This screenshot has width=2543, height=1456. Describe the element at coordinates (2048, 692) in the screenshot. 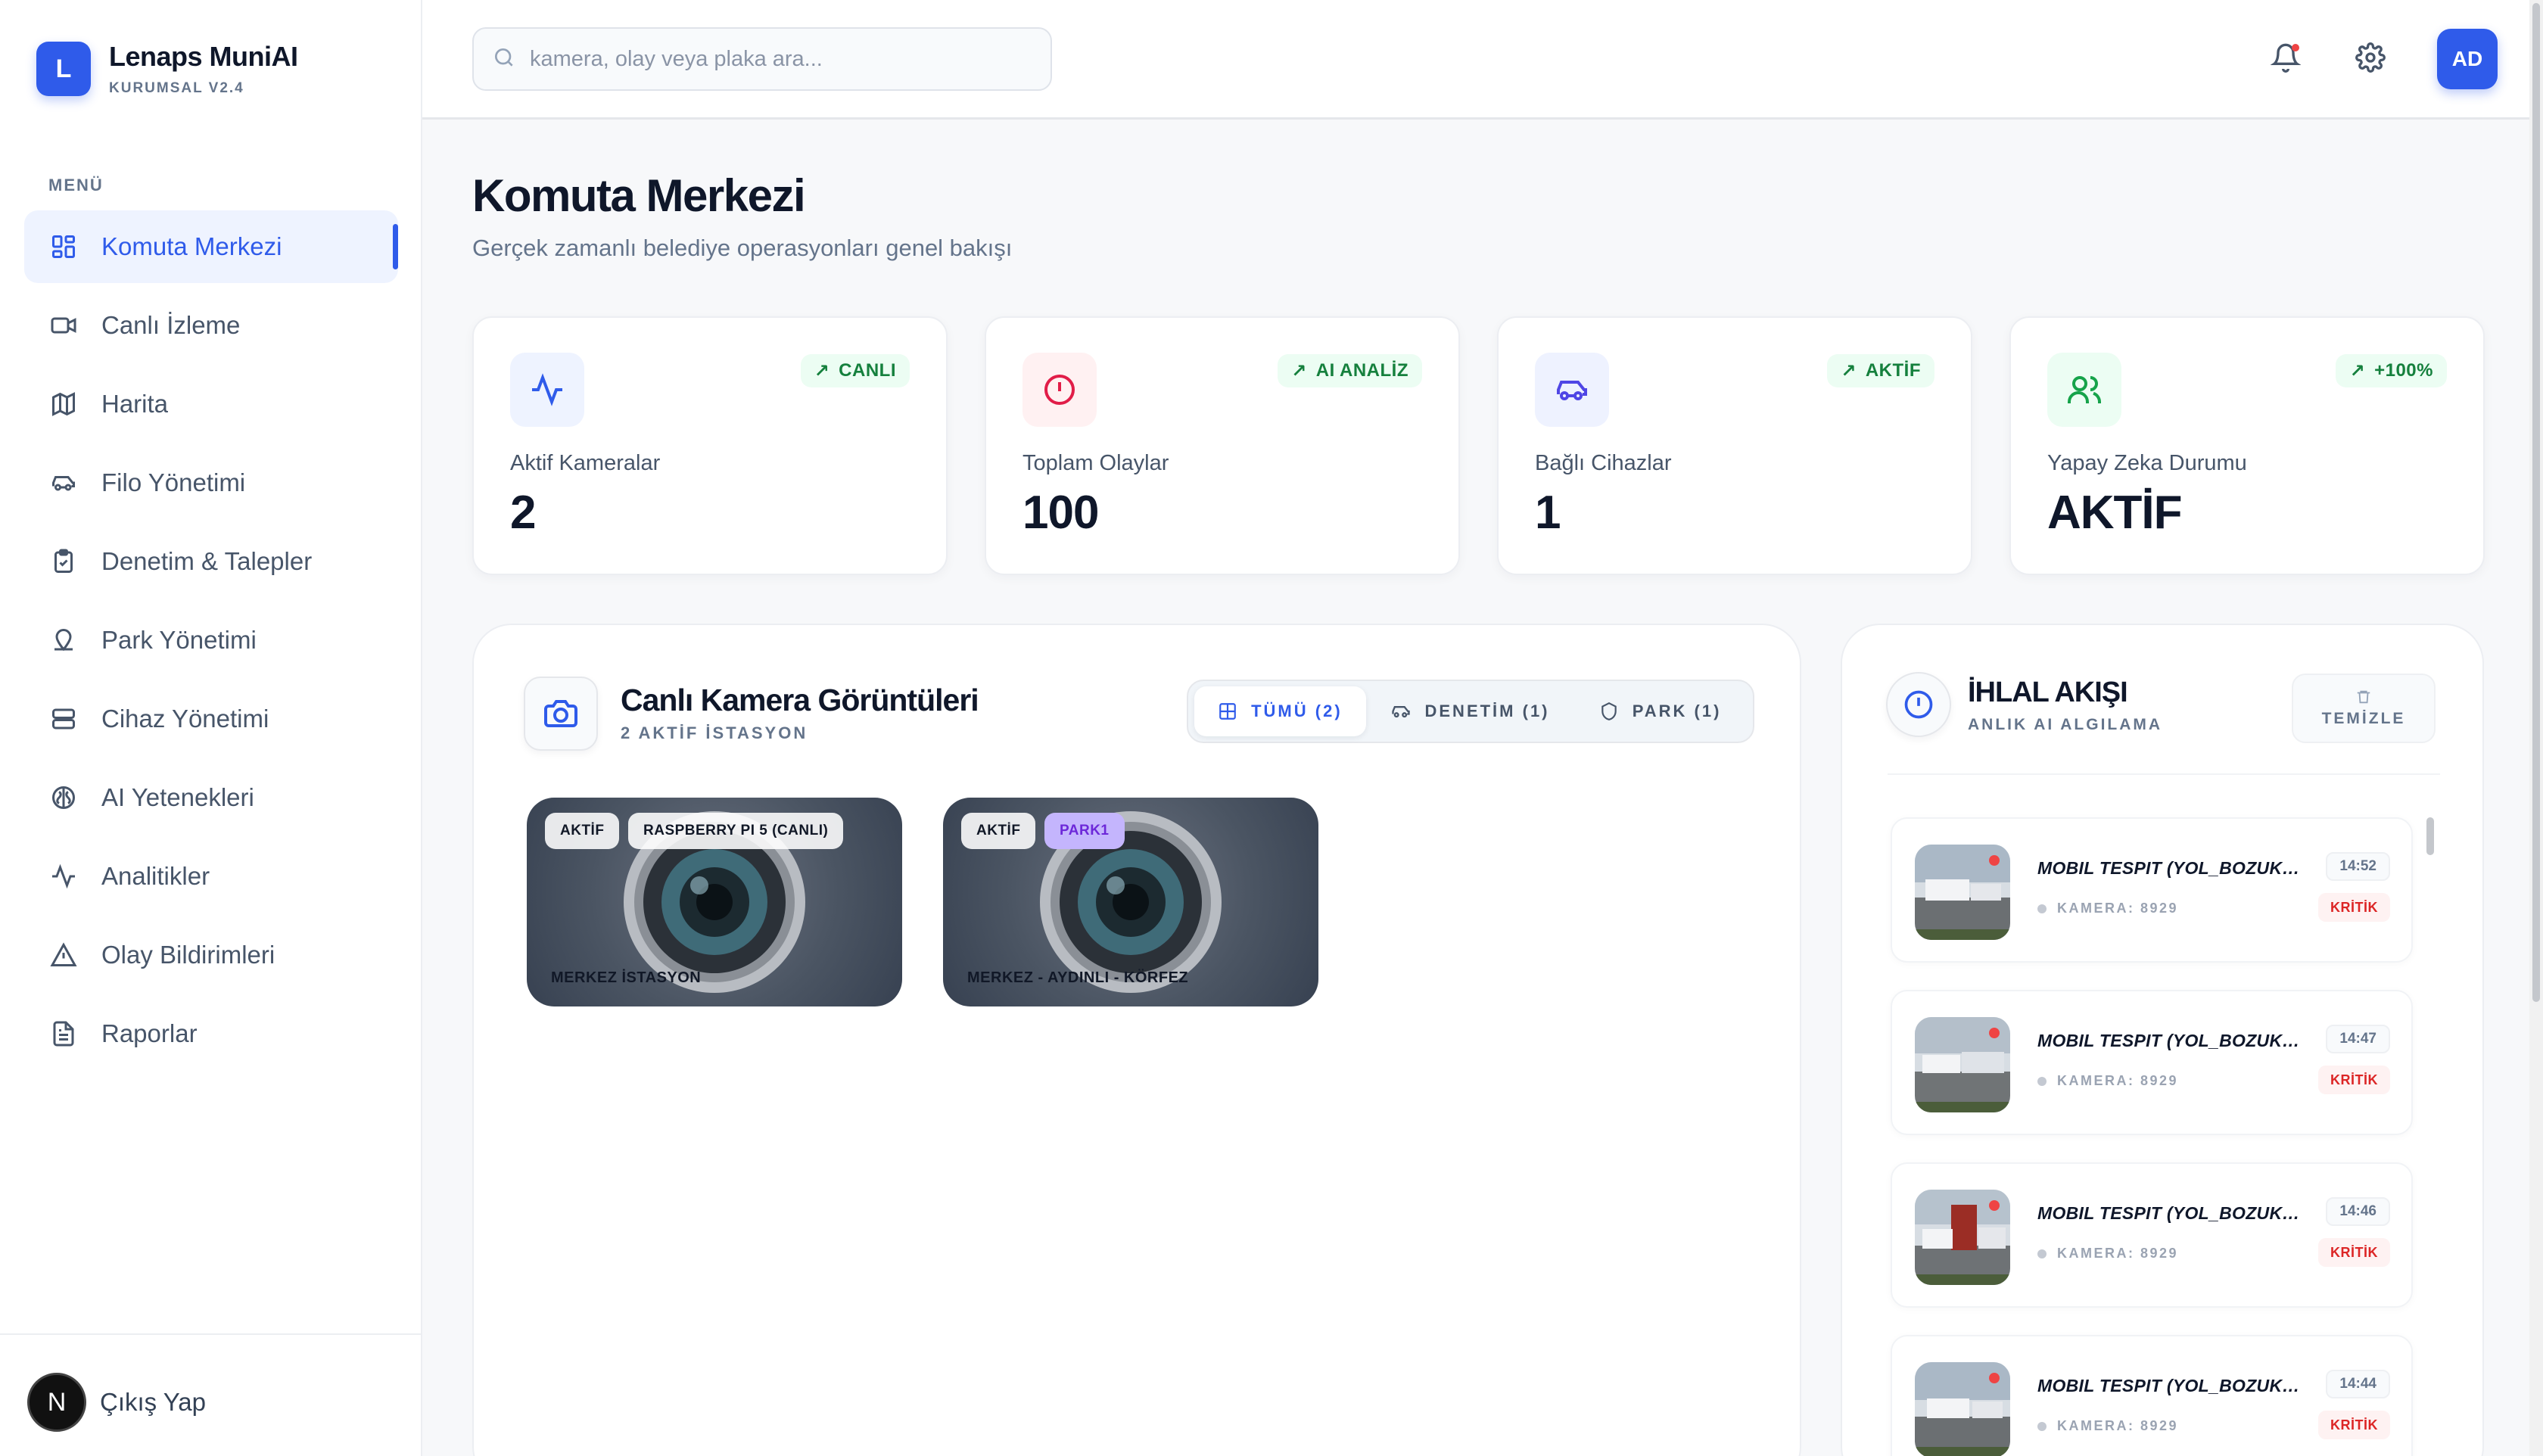

I see `feed-title: İHLAL AKIŞI` at that location.